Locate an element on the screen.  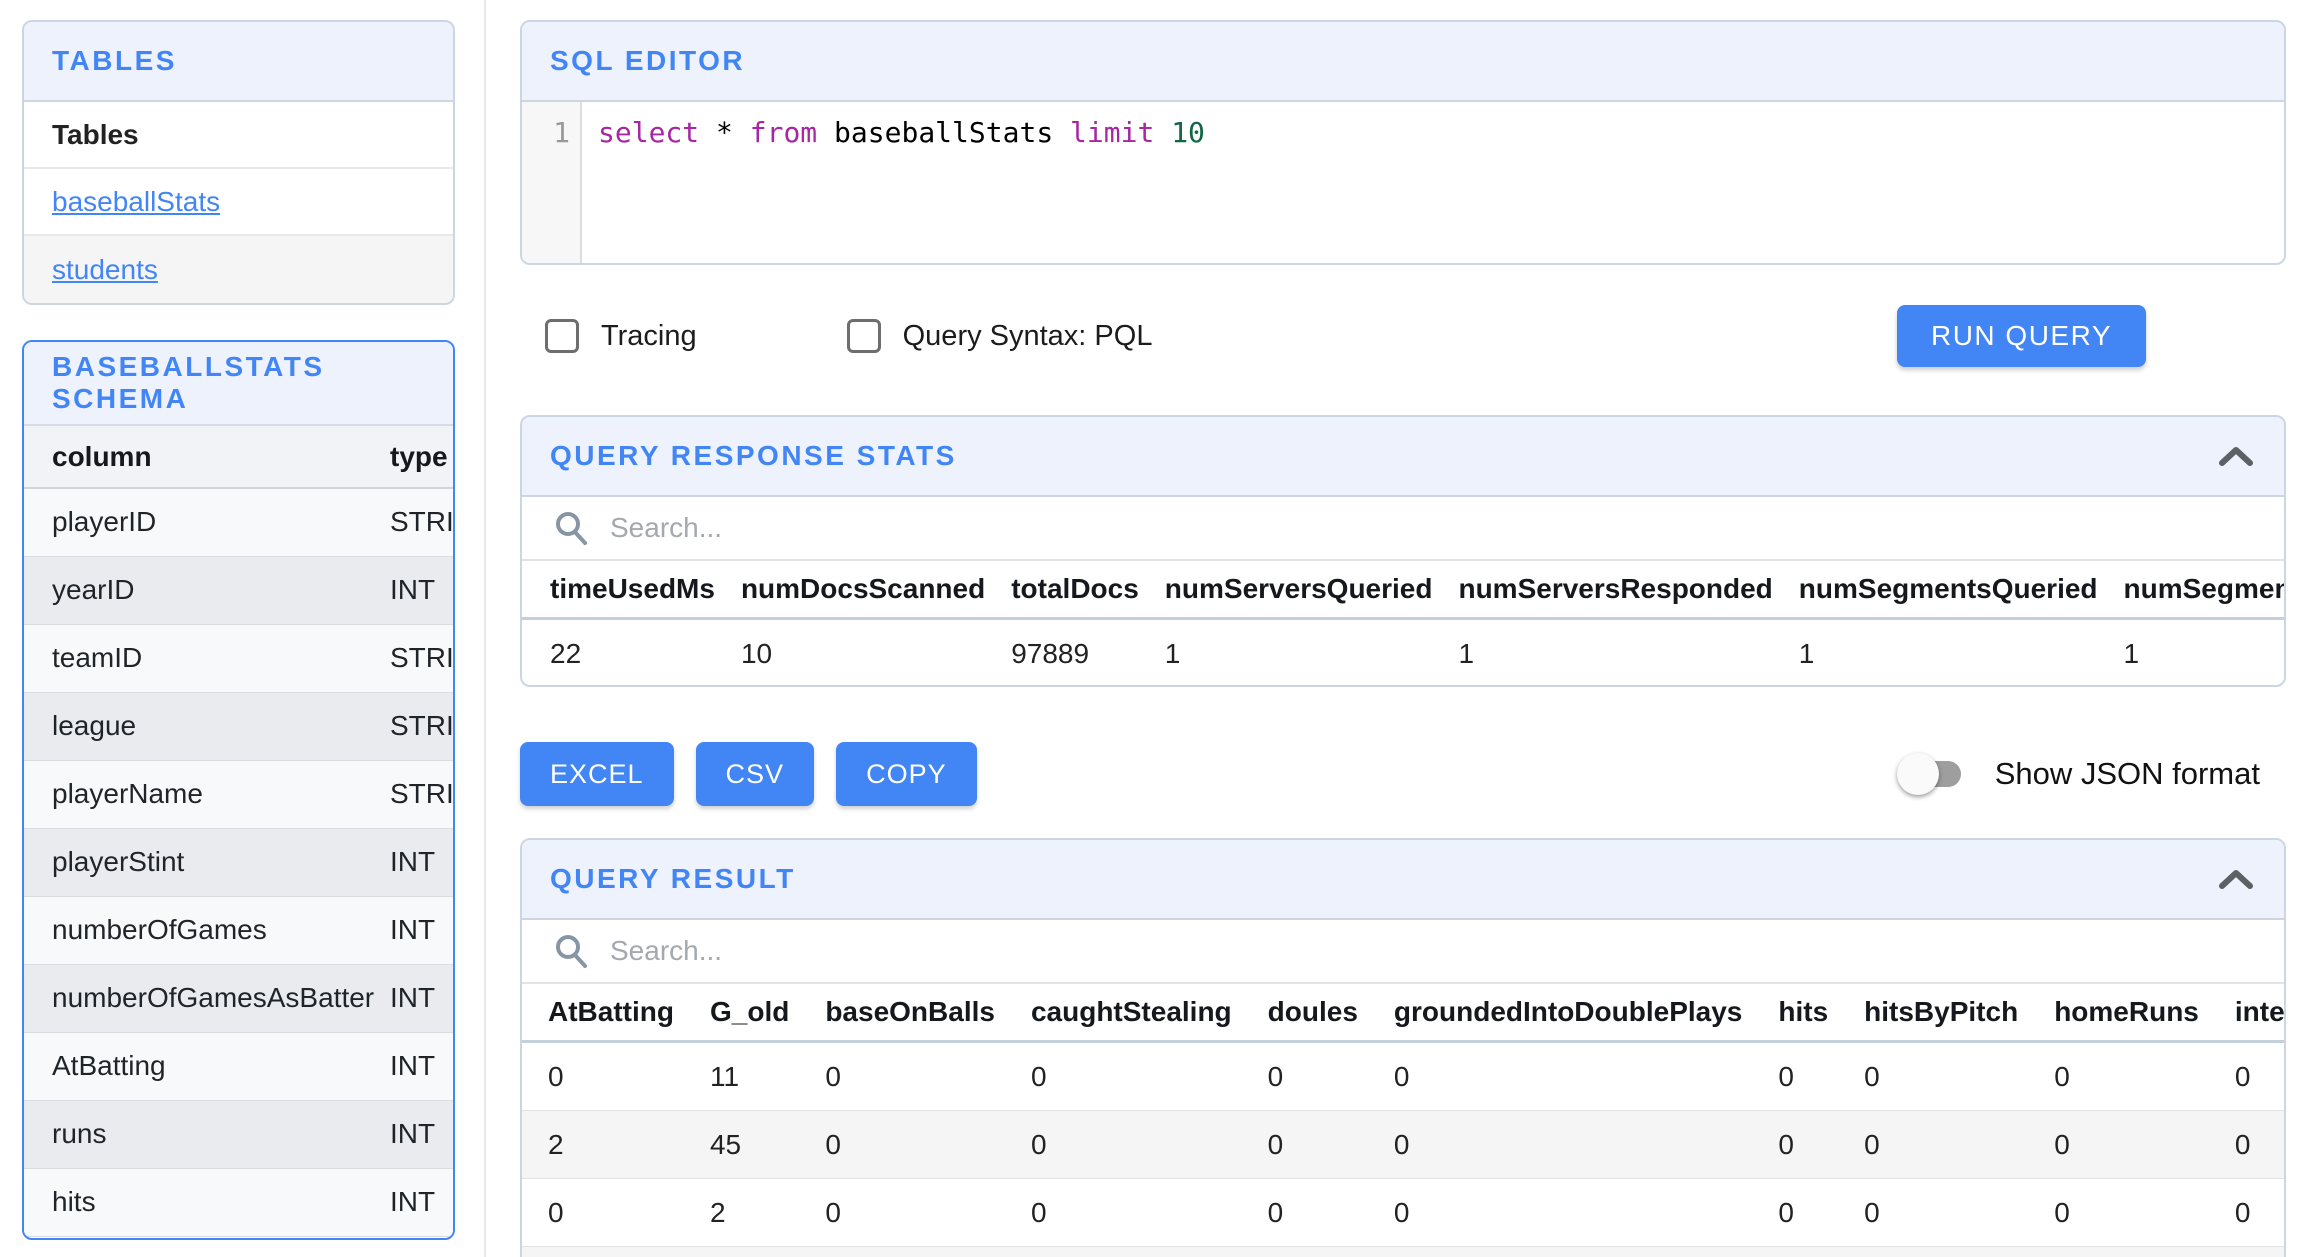
copy-button: COPY is located at coordinates (906, 774).